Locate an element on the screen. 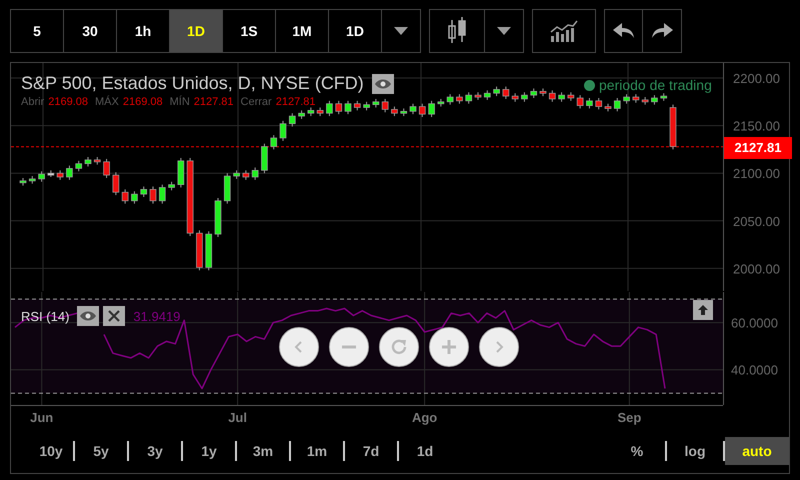 The image size is (800, 480). undo-icon is located at coordinates (623, 31).